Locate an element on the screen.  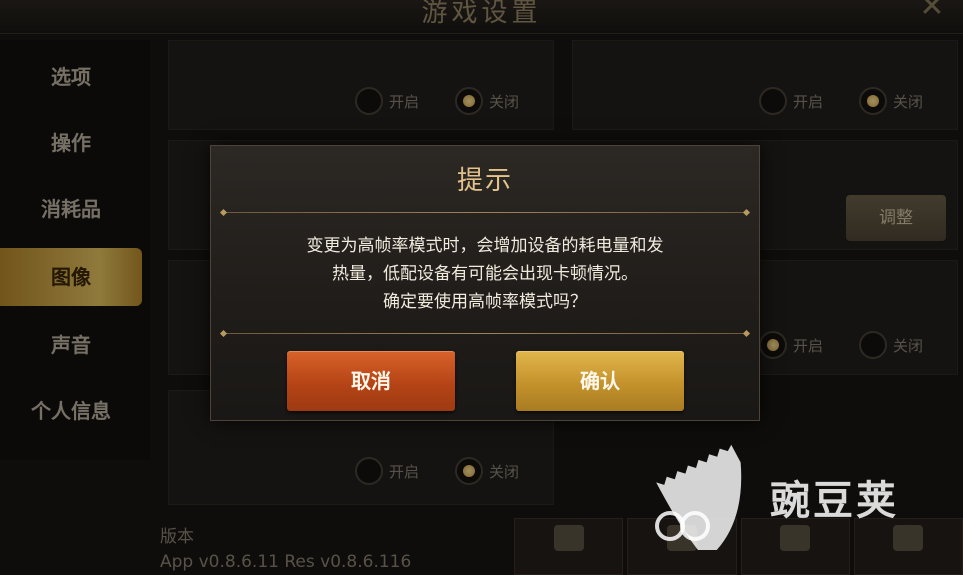
message-line: 确定要使用高帧率模式吗？ is located at coordinates (485, 302).